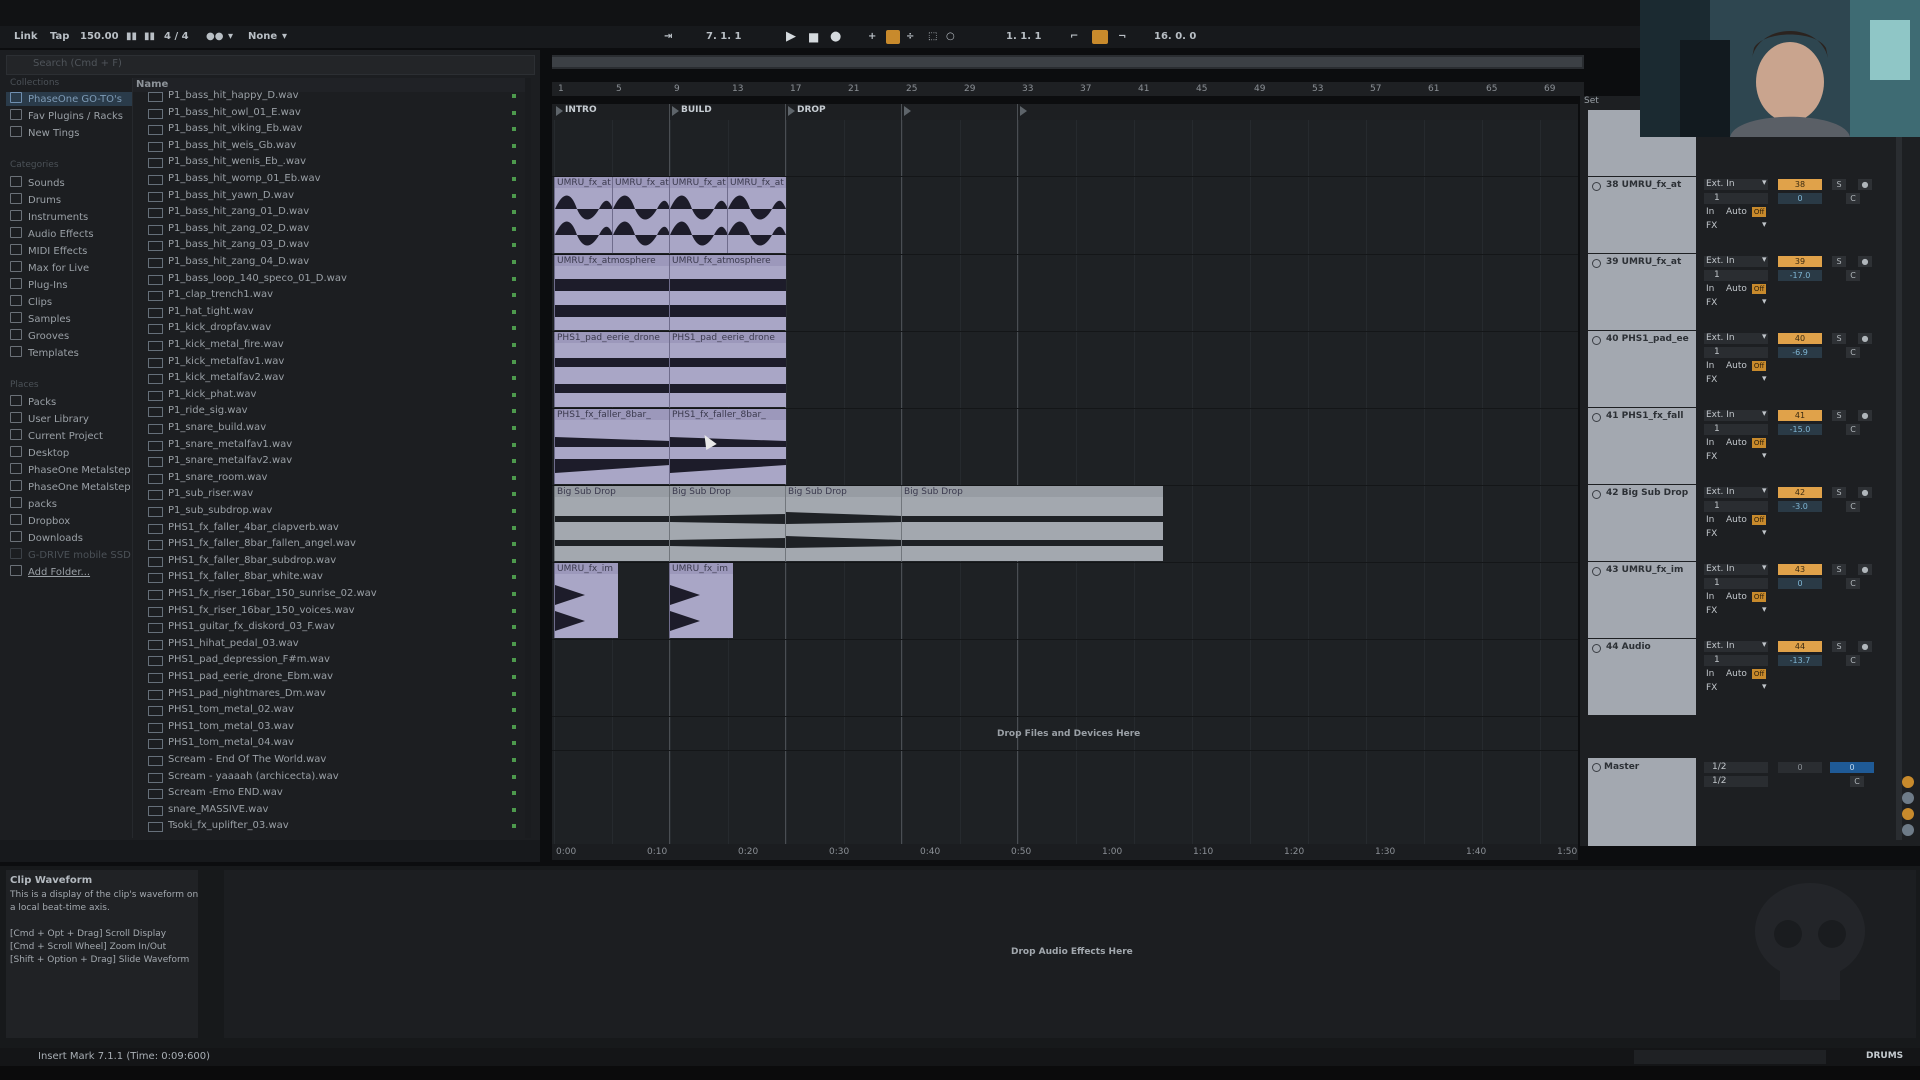  What do you see at coordinates (641, 215) in the screenshot?
I see `audio-clip: UMRU_fx_at` at bounding box center [641, 215].